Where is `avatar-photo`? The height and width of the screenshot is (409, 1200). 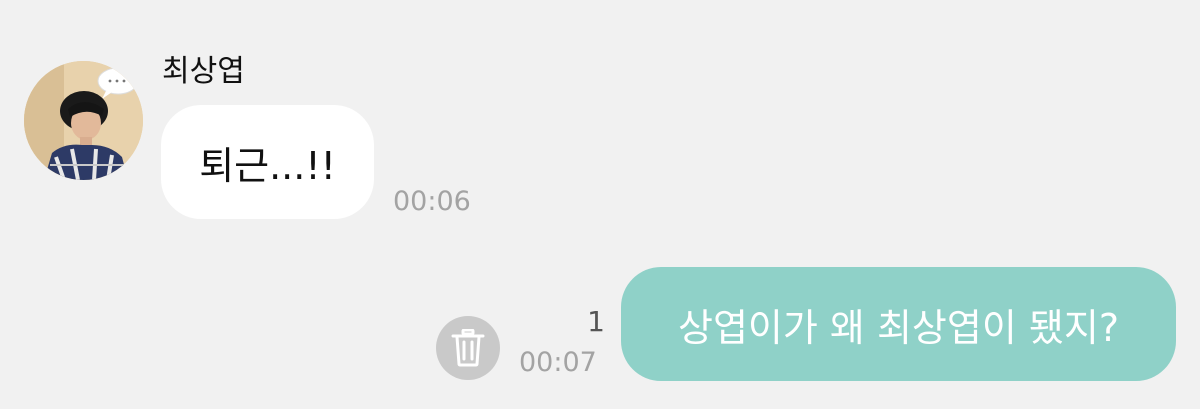 avatar-photo is located at coordinates (83, 120).